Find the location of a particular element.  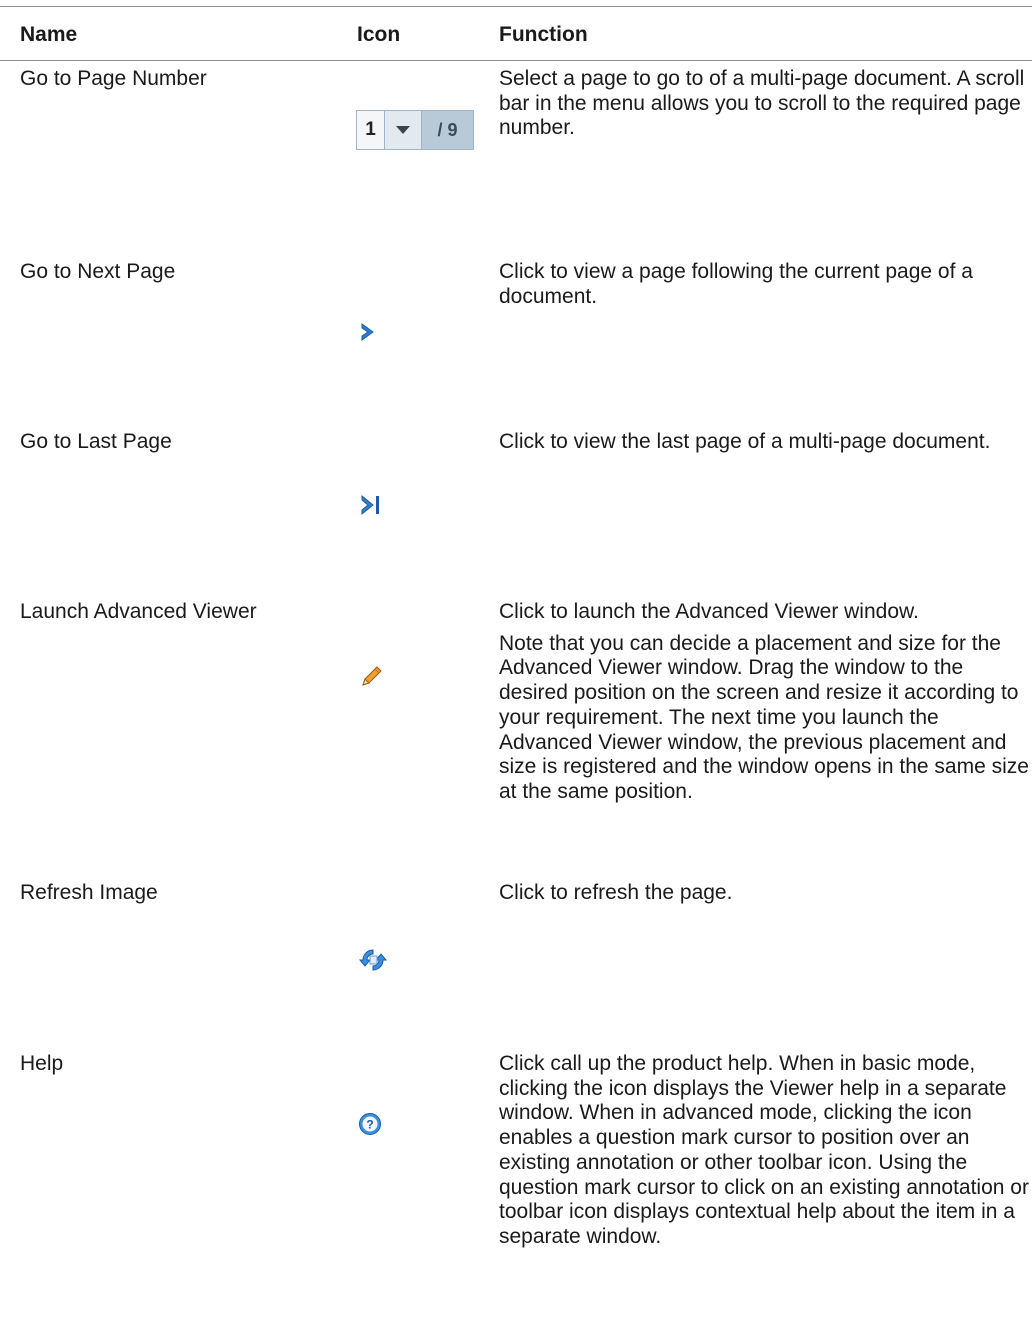

row-function: Click to refresh the page. is located at coordinates (765, 893).